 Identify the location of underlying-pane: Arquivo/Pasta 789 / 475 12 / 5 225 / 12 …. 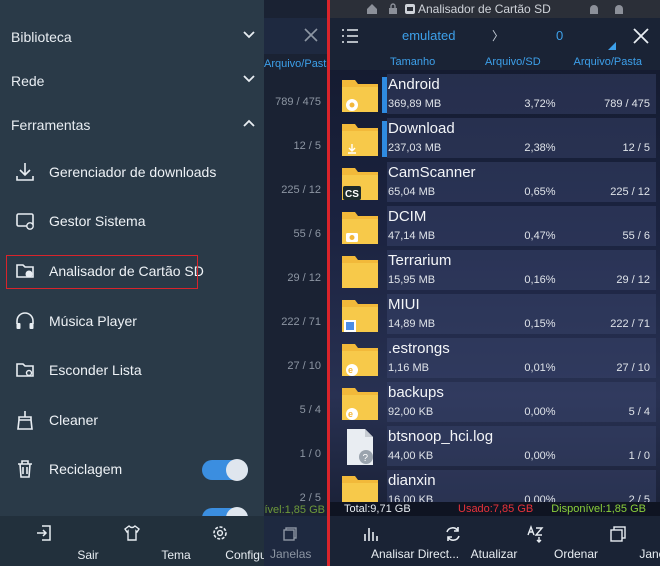
(295, 283).